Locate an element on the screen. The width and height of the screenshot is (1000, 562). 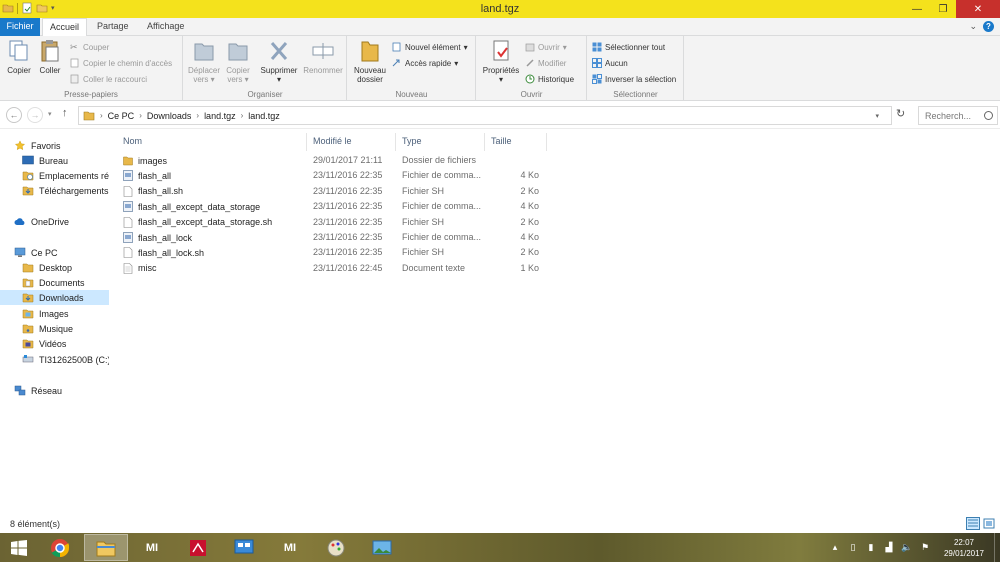
back-button: ← is located at coordinates (14, 115).